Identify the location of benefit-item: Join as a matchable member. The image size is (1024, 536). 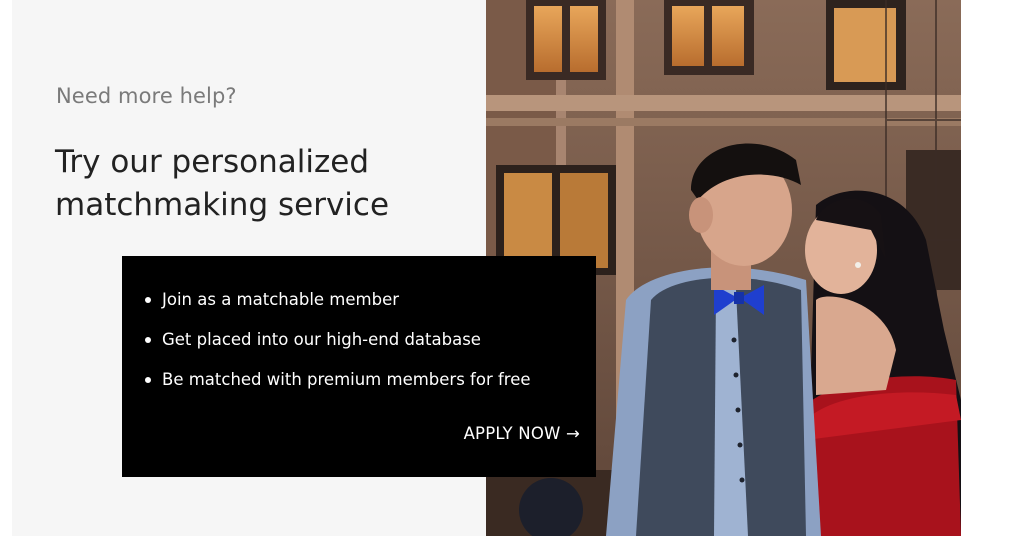
(338, 308).